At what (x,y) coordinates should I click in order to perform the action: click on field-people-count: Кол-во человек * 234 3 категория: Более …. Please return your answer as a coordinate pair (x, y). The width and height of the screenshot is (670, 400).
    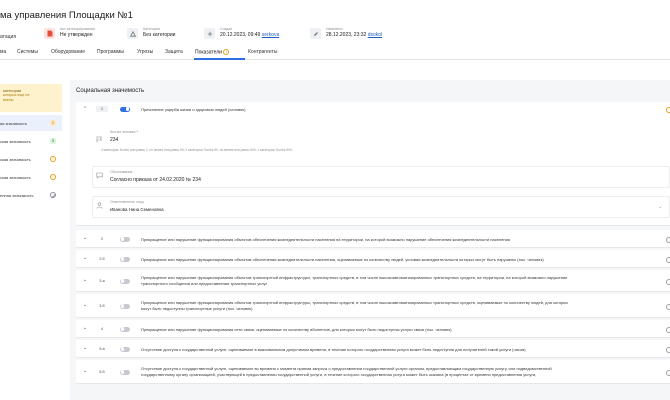
    Looking at the image, I should click on (381, 143).